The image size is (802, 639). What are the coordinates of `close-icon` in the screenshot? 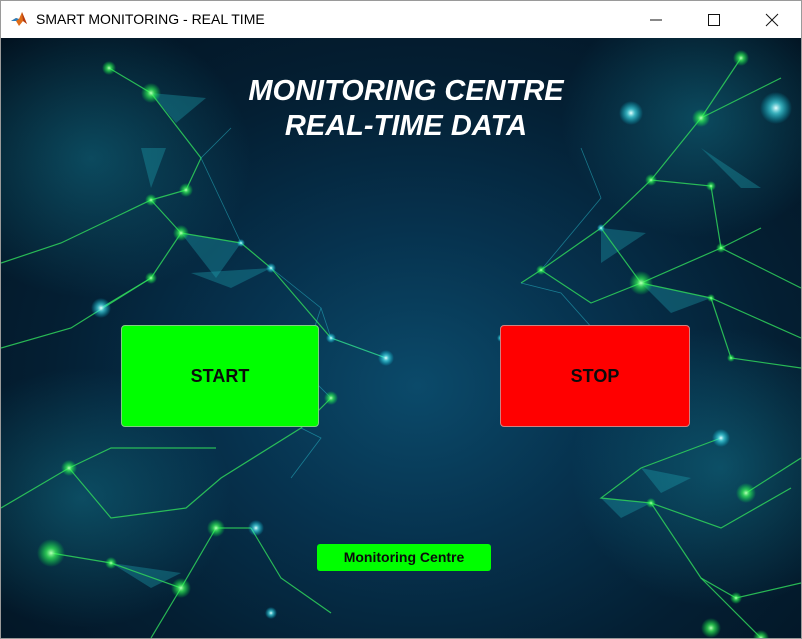 It's located at (772, 20).